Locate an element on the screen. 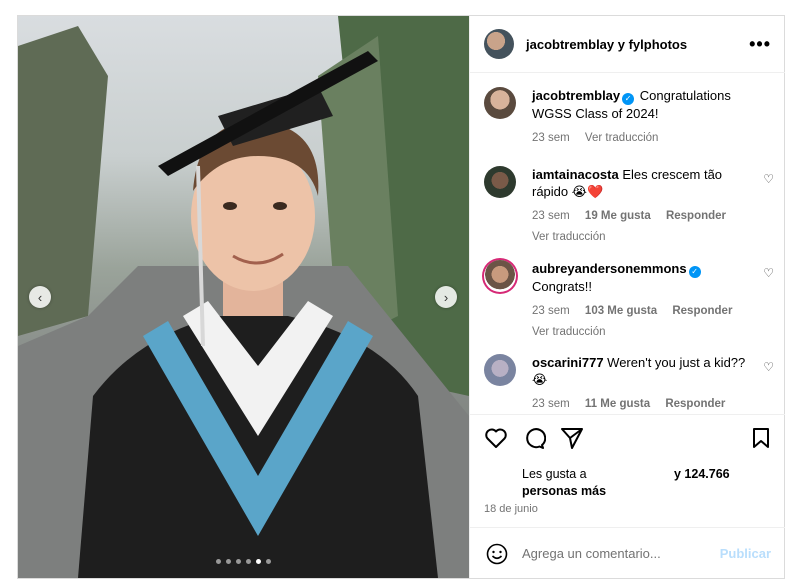 Image resolution: width=800 pixels, height=588 pixels. post-date: 18 de junio is located at coordinates (511, 509).